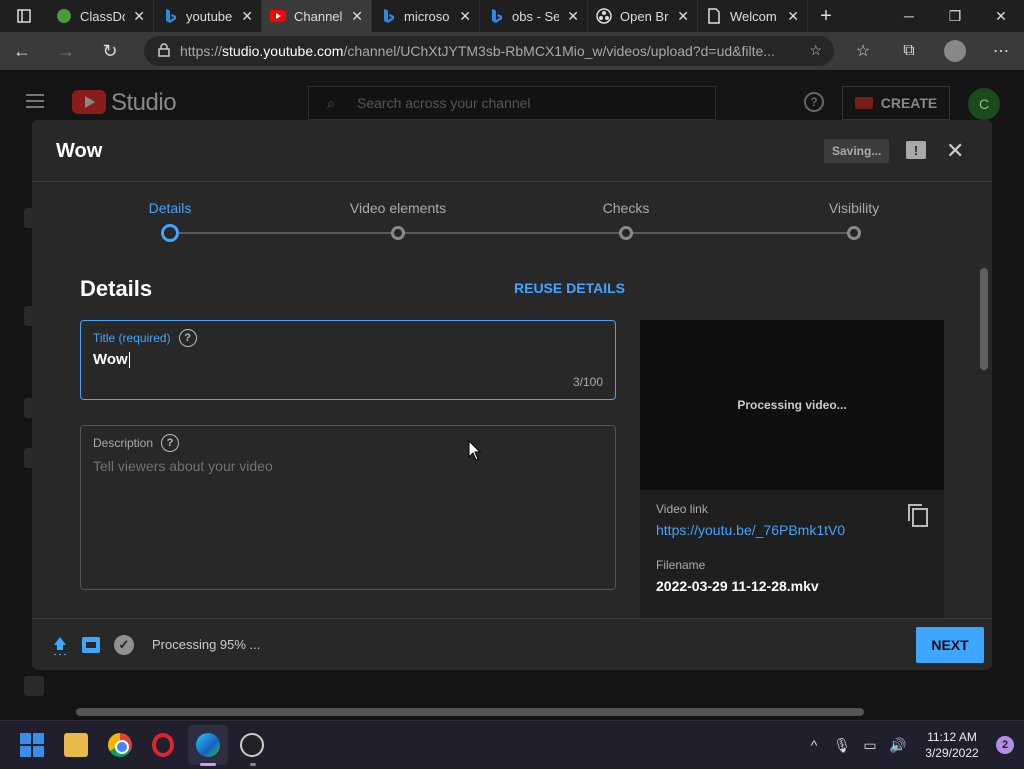 The height and width of the screenshot is (769, 1024). Describe the element at coordinates (208, 764) in the screenshot. I see `active-app-indicator` at that location.